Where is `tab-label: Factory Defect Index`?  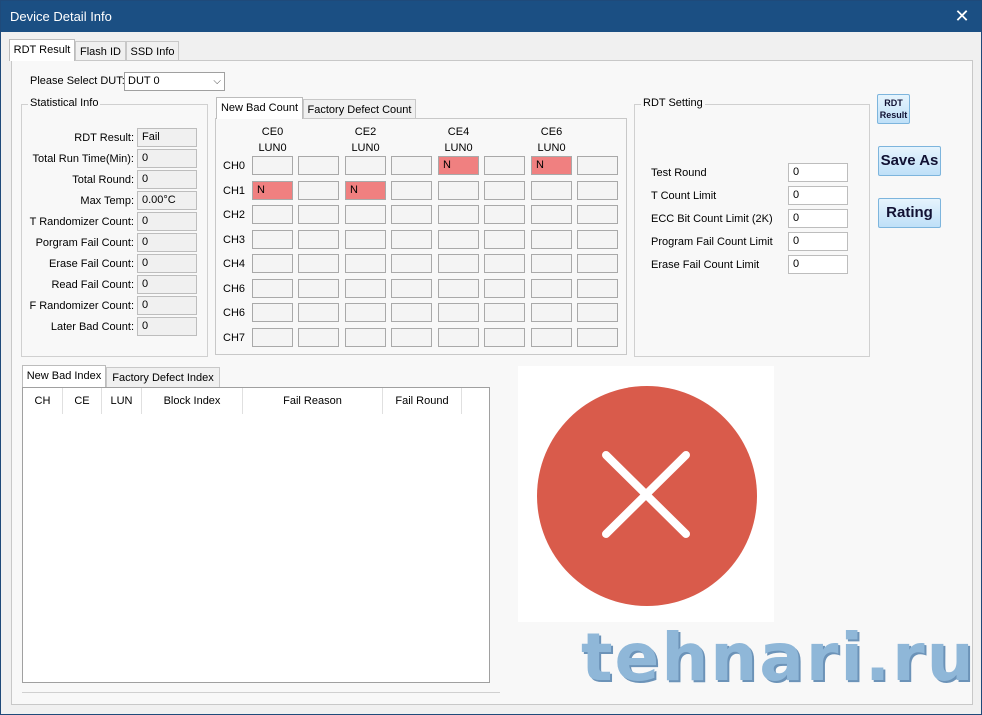 tab-label: Factory Defect Index is located at coordinates (163, 378).